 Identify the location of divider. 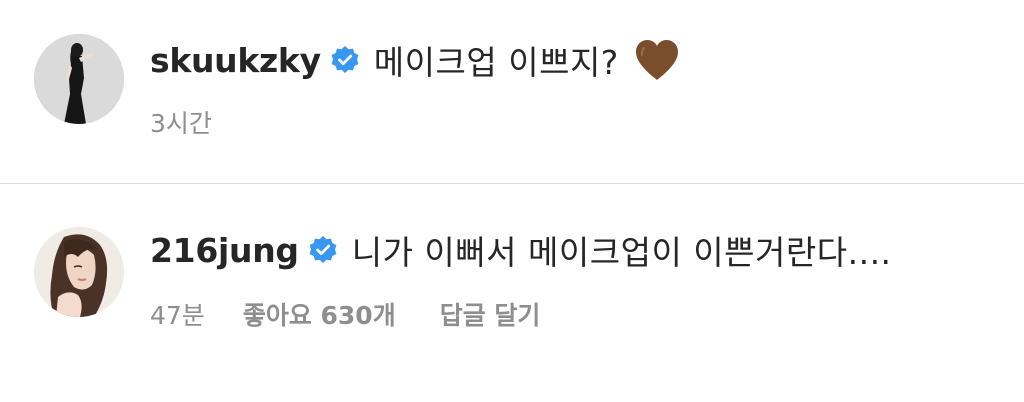
(512, 183).